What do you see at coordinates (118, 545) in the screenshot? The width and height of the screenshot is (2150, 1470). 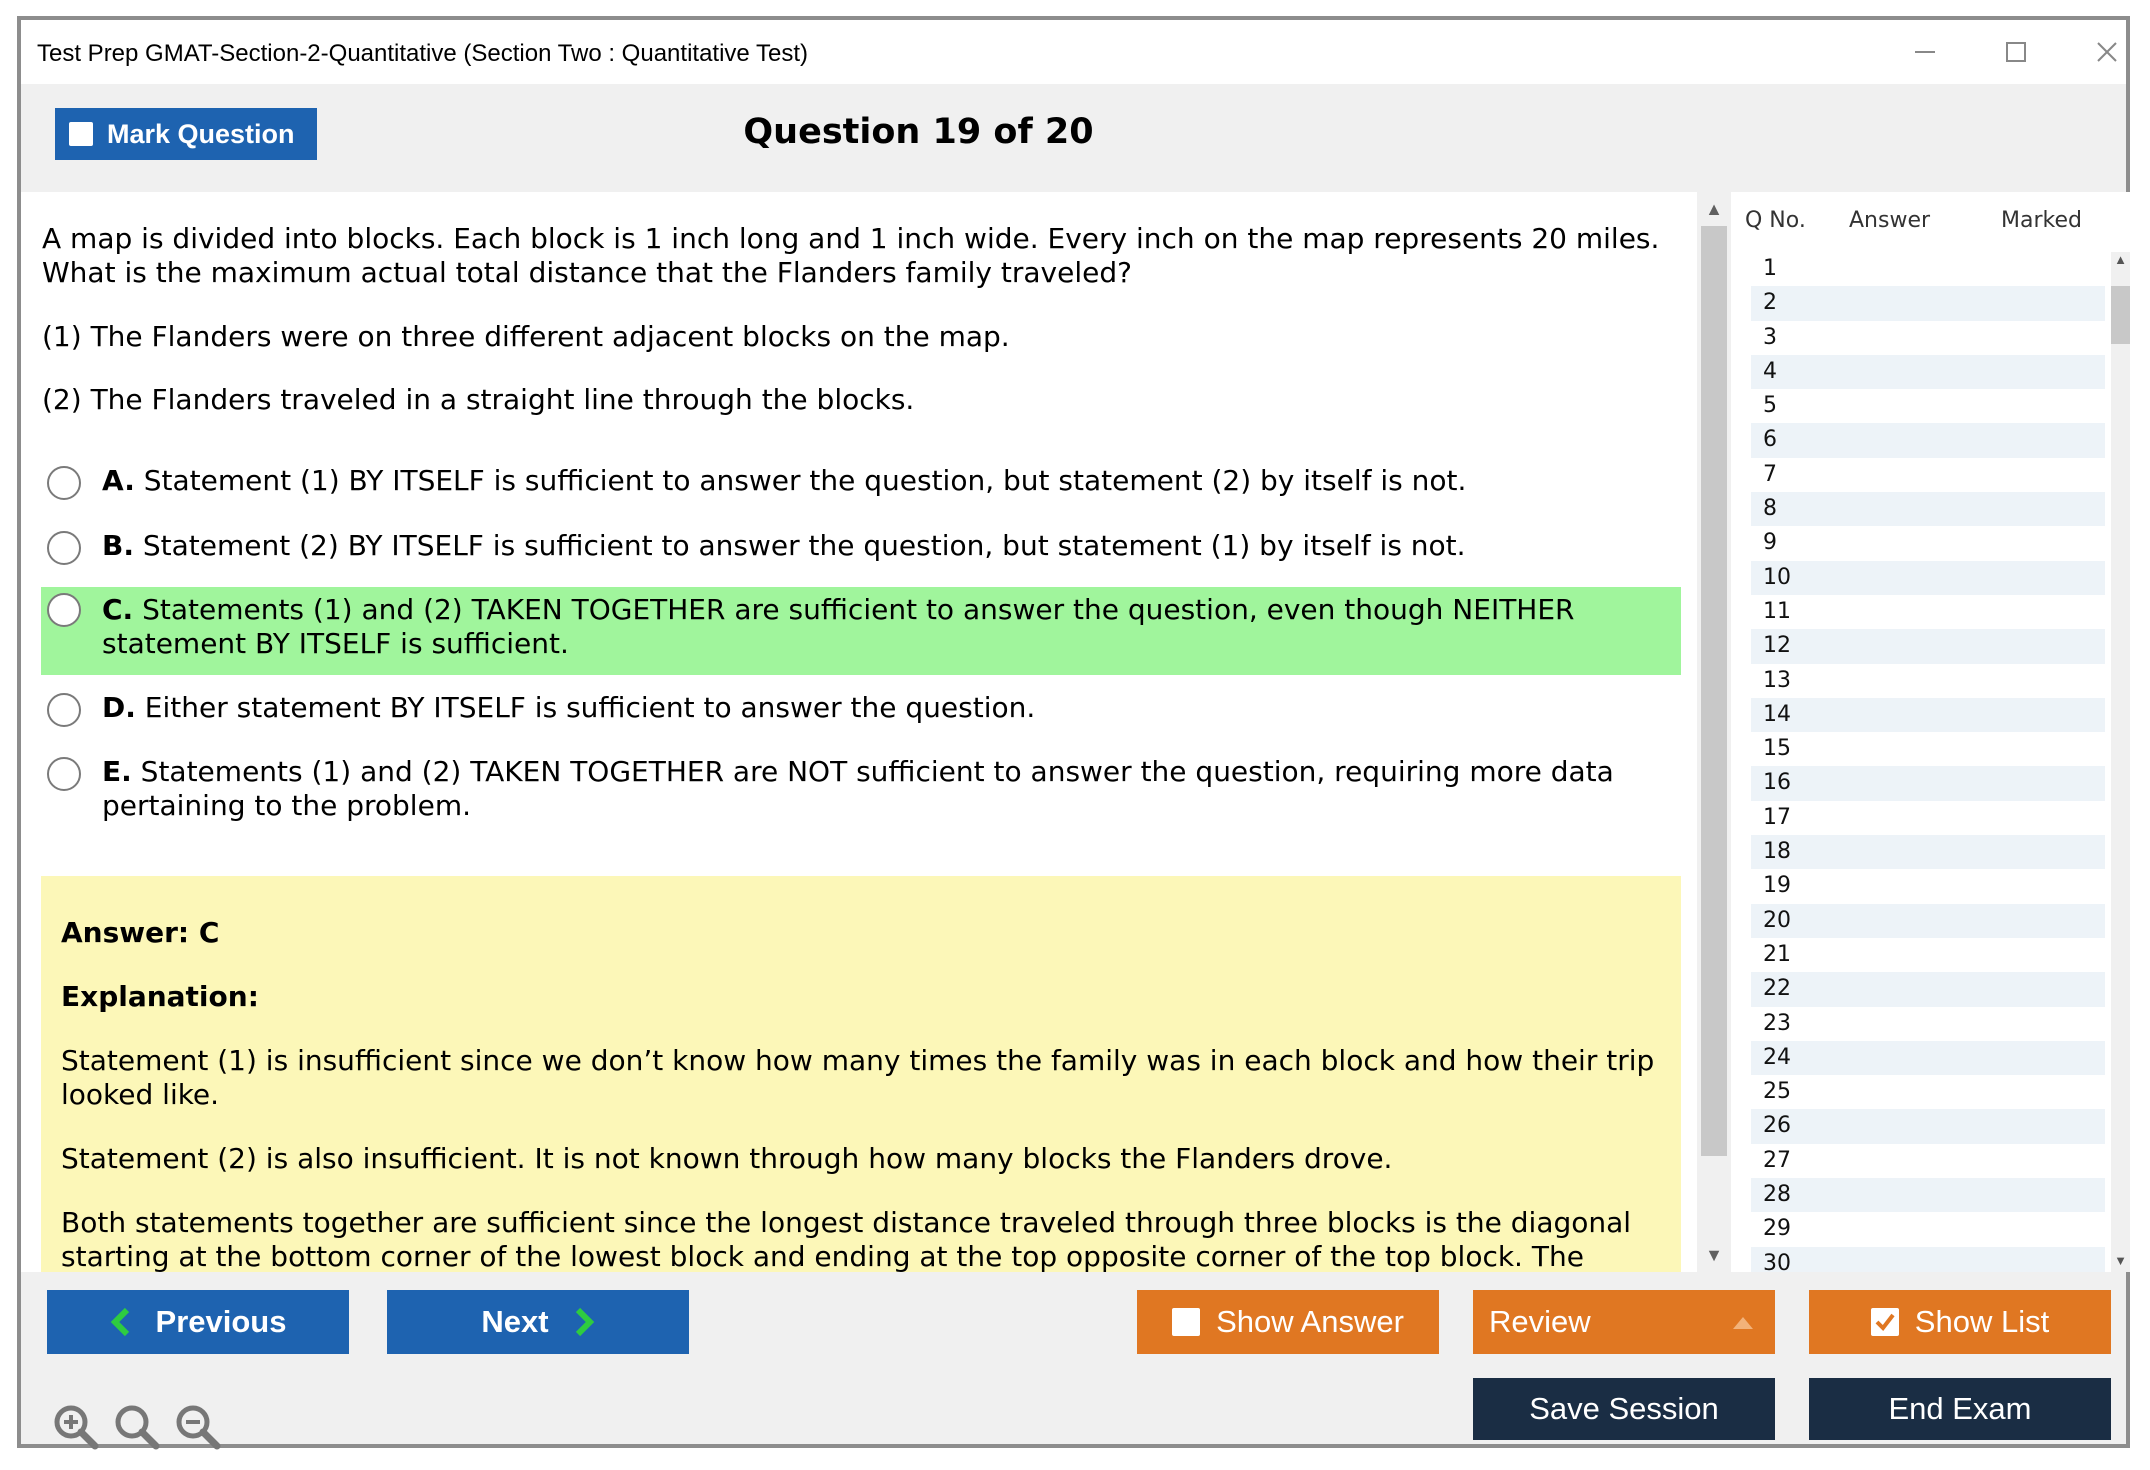 I see `option-b-letter: B.` at bounding box center [118, 545].